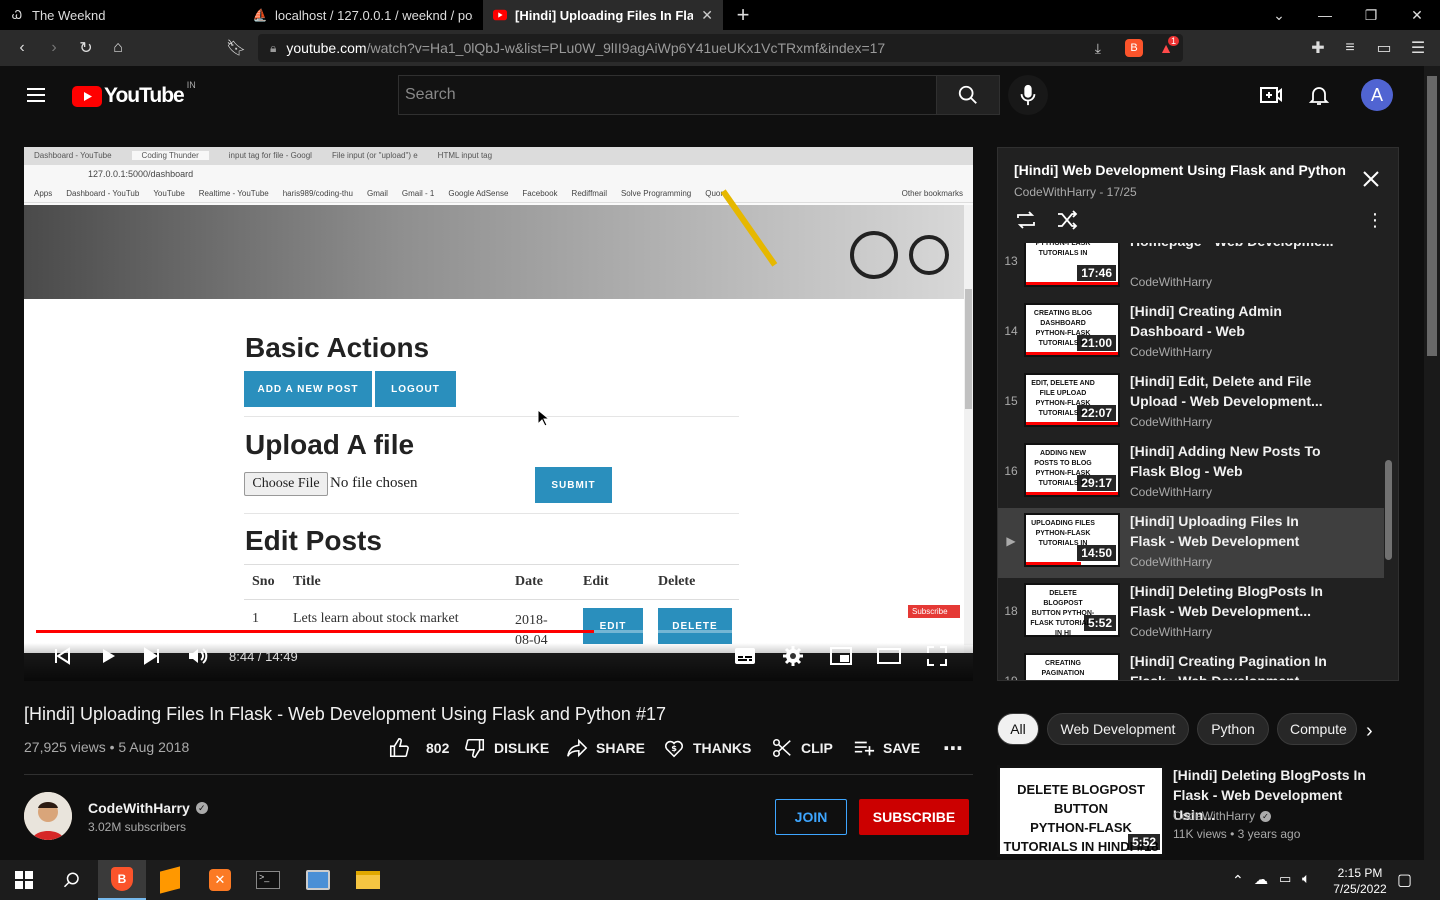 This screenshot has height=900, width=1440. What do you see at coordinates (86, 48) in the screenshot?
I see `reload-icon: ↻` at bounding box center [86, 48].